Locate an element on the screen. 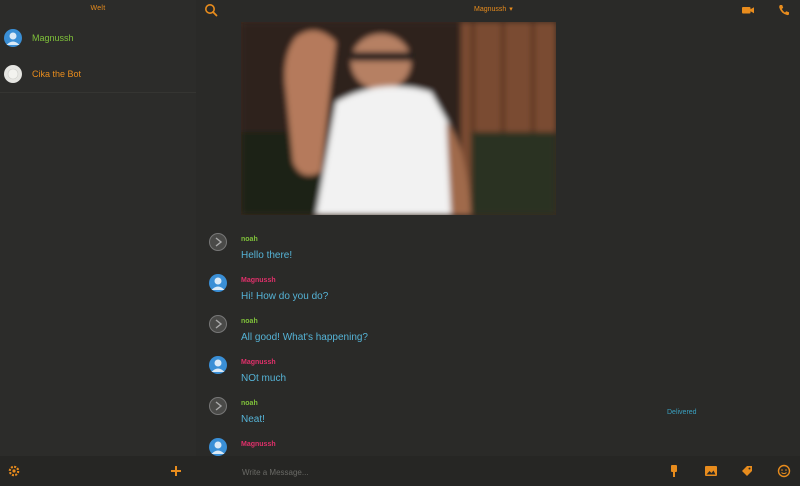 The height and width of the screenshot is (486, 800). contact-item-cika-the-bot: Cika the Bot is located at coordinates (98, 74).